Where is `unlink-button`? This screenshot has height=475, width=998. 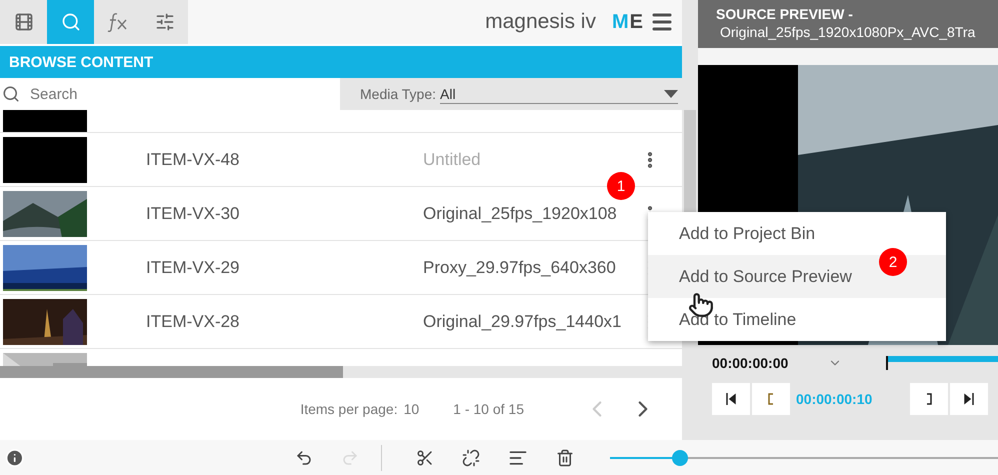
unlink-button is located at coordinates (471, 457).